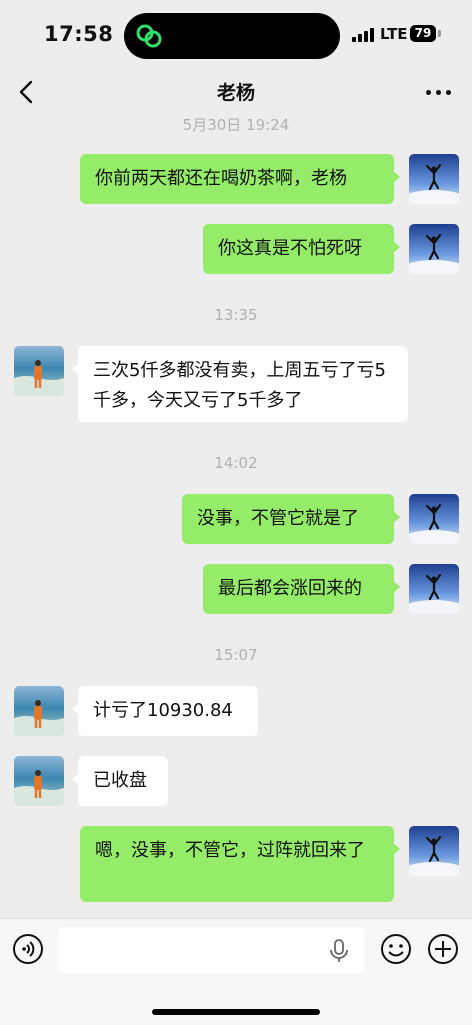 The width and height of the screenshot is (472, 1025). What do you see at coordinates (232, 36) in the screenshot?
I see `dynamic-island` at bounding box center [232, 36].